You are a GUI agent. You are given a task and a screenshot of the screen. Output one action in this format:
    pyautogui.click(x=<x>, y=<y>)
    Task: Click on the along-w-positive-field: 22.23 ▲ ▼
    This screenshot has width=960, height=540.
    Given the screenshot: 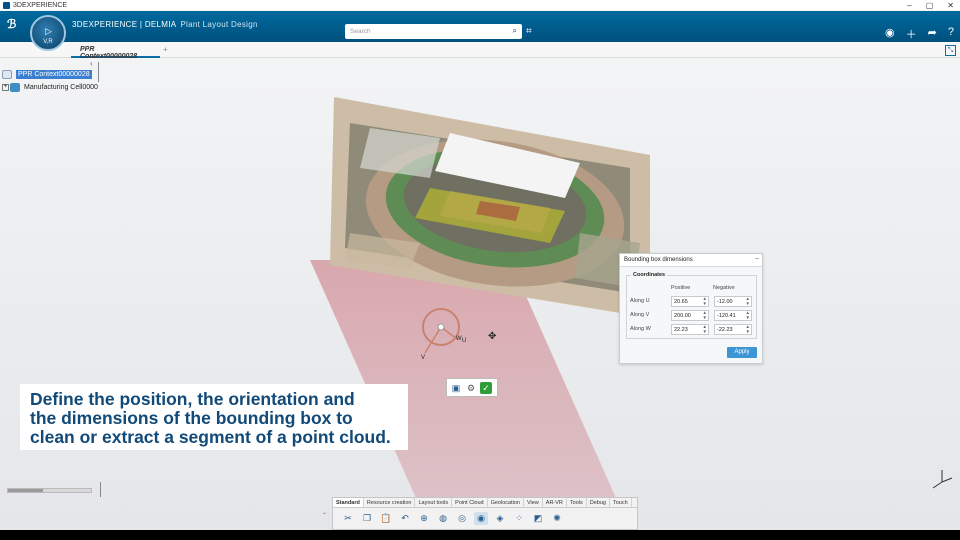 What is the action you would take?
    pyautogui.click(x=690, y=329)
    